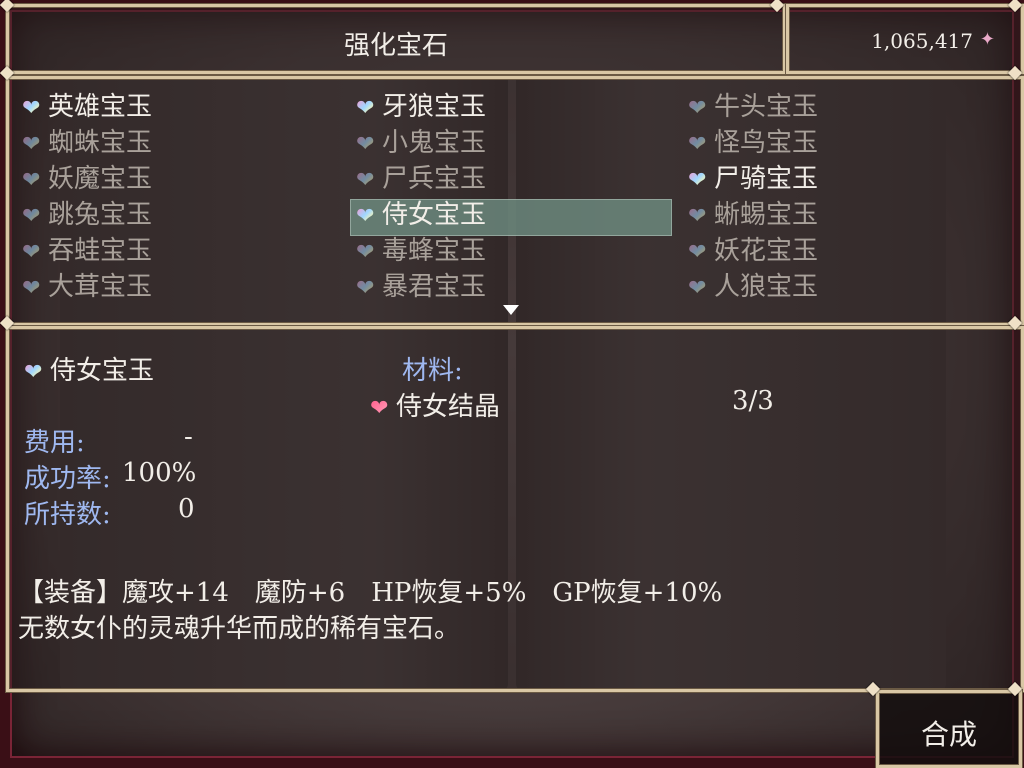  I want to click on gem-list-item: ❤ 人狼宝玉, so click(753, 287).